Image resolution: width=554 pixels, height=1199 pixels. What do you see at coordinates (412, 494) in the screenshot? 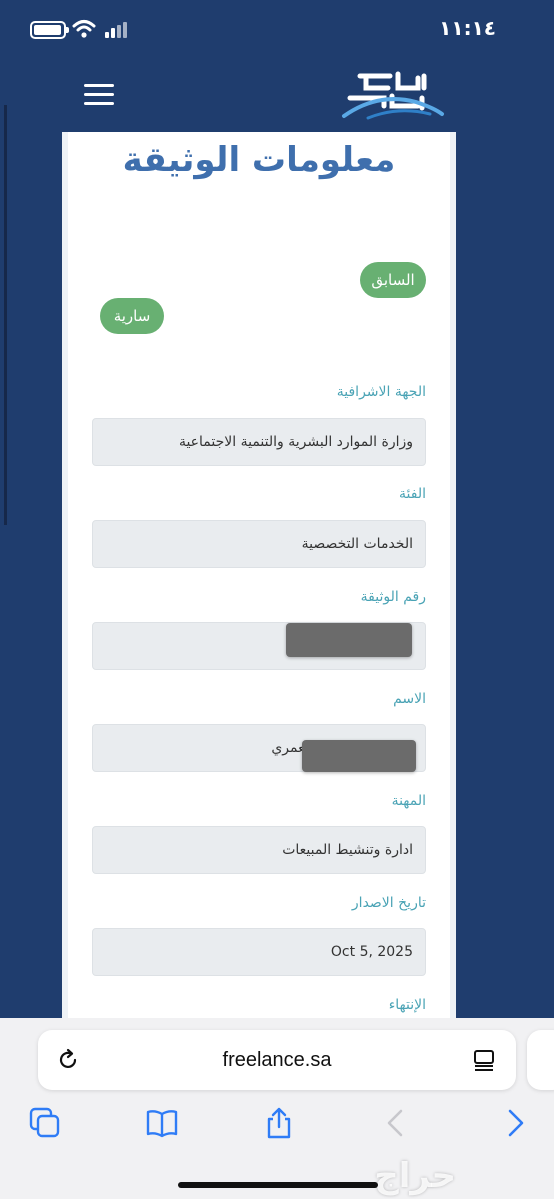
I see `field-label-category: الفئة` at bounding box center [412, 494].